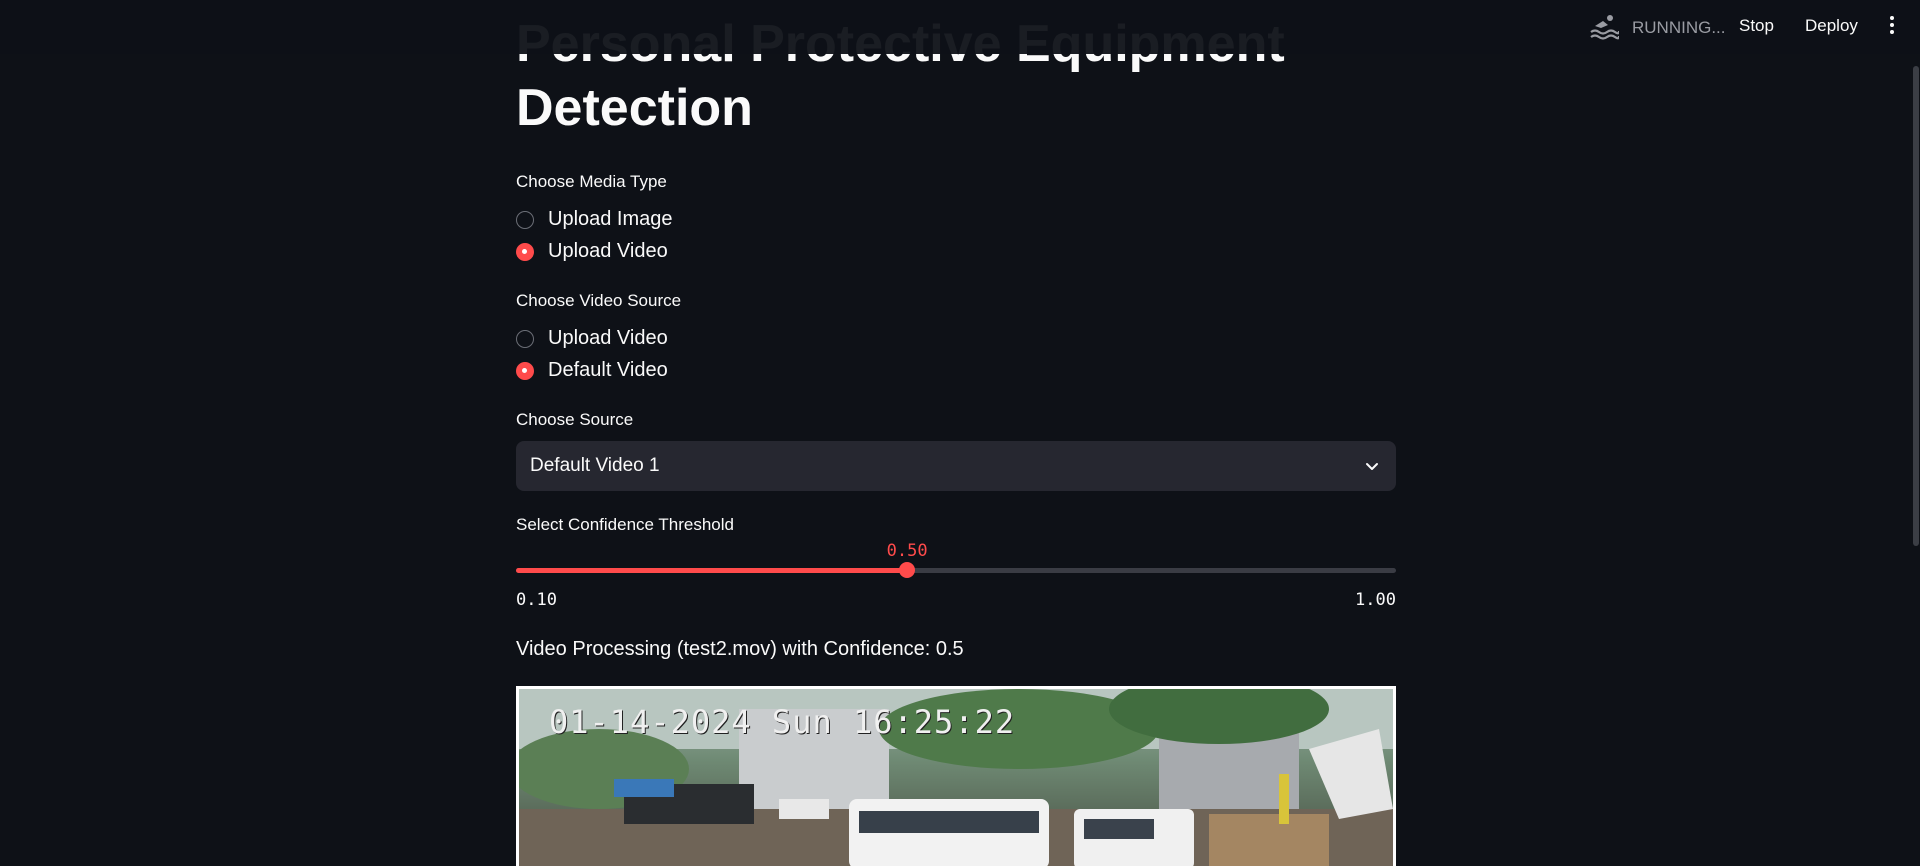 The height and width of the screenshot is (866, 1920). What do you see at coordinates (575, 419) in the screenshot?
I see `source-label: Choose Source` at bounding box center [575, 419].